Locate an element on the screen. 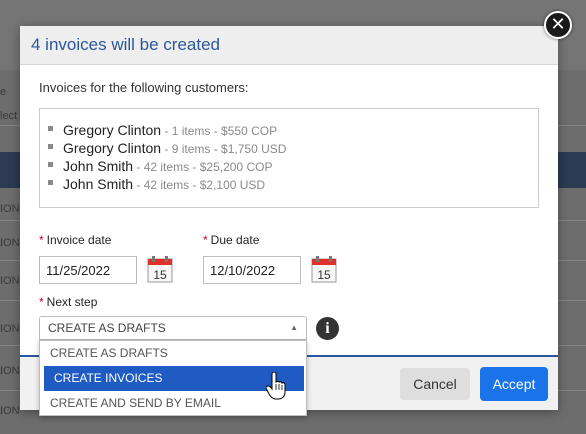  list-item: John Smith - 42 items - $25,200 COP is located at coordinates (167, 166).